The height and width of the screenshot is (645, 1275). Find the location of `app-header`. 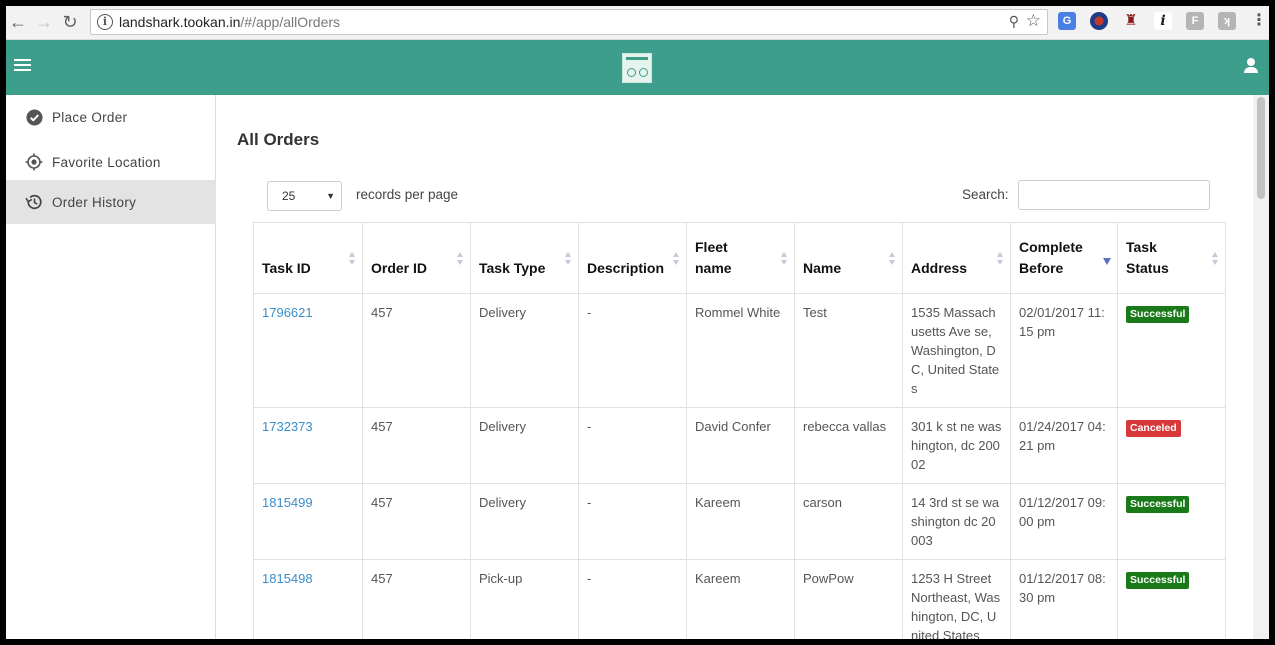

app-header is located at coordinates (637, 67).